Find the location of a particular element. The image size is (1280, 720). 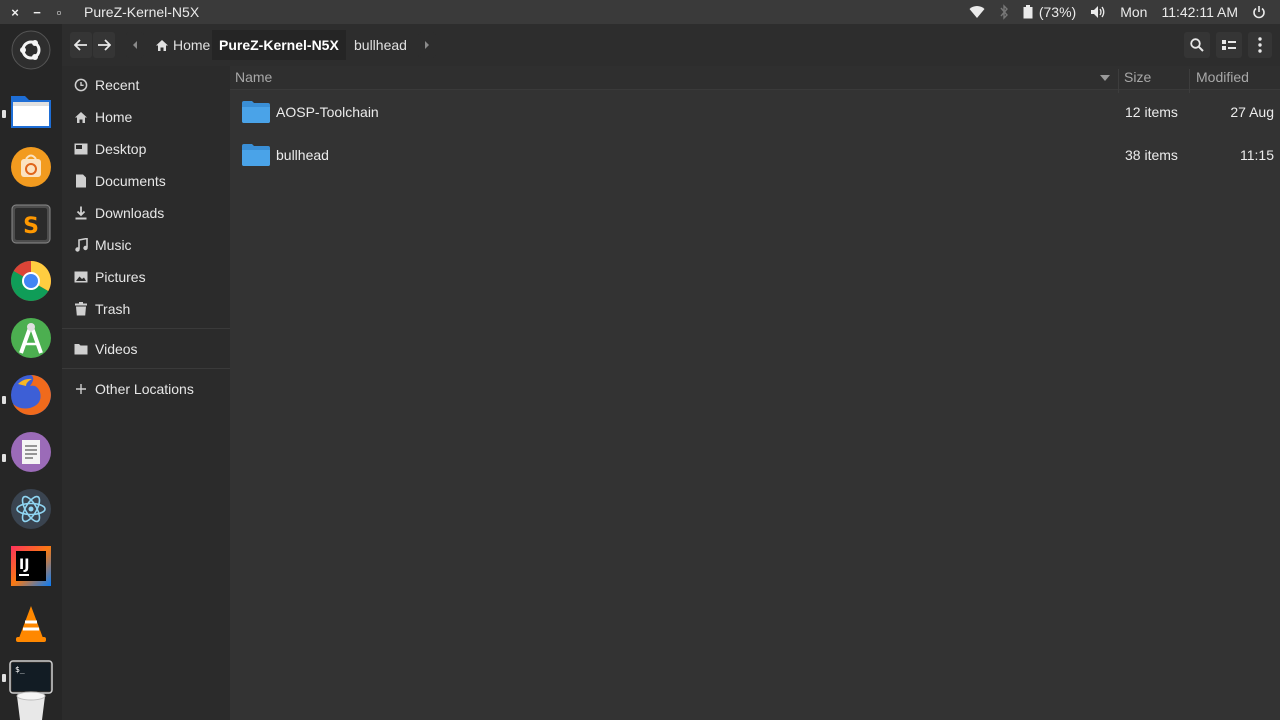

sidebar-item-label: Recent is located at coordinates (117, 85).